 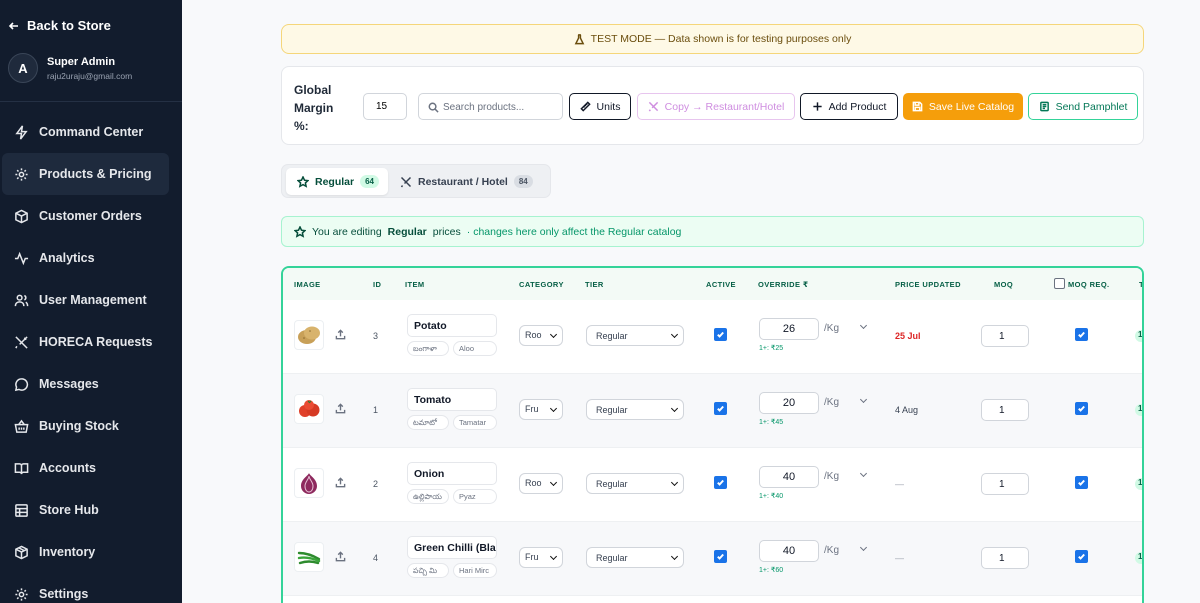 What do you see at coordinates (771, 570) in the screenshot?
I see `tier-price-hint: 1+: ₹60` at bounding box center [771, 570].